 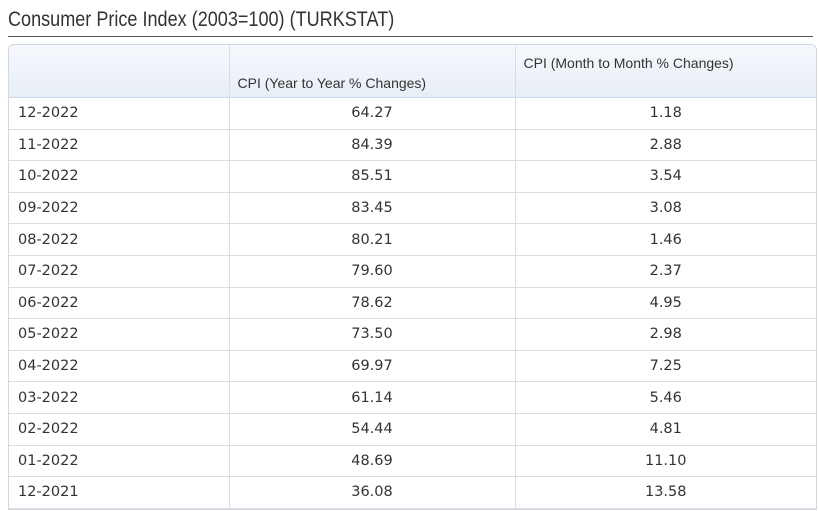 I want to click on cell-yoy: 54.44, so click(x=372, y=429).